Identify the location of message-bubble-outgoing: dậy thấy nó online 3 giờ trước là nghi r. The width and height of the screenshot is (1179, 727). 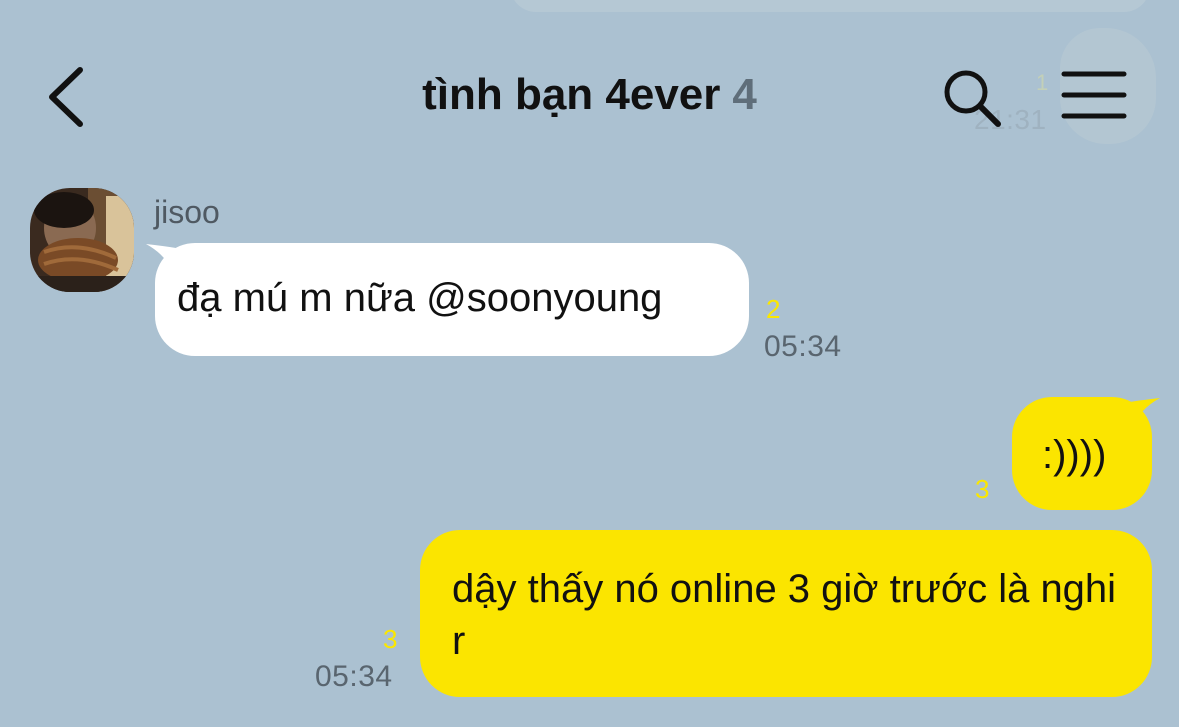
(786, 613).